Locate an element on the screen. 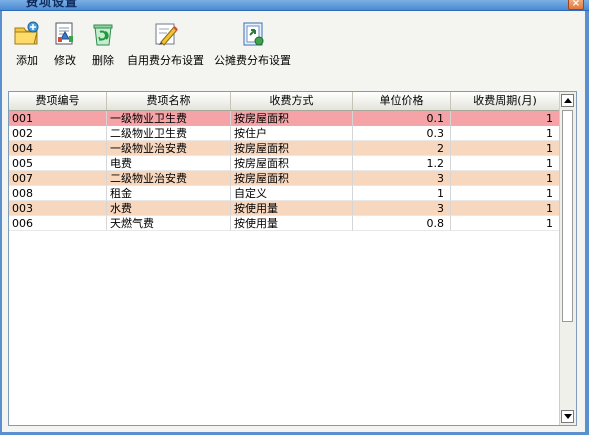 The image size is (589, 435). add-button-label: 添加 is located at coordinates (27, 60).